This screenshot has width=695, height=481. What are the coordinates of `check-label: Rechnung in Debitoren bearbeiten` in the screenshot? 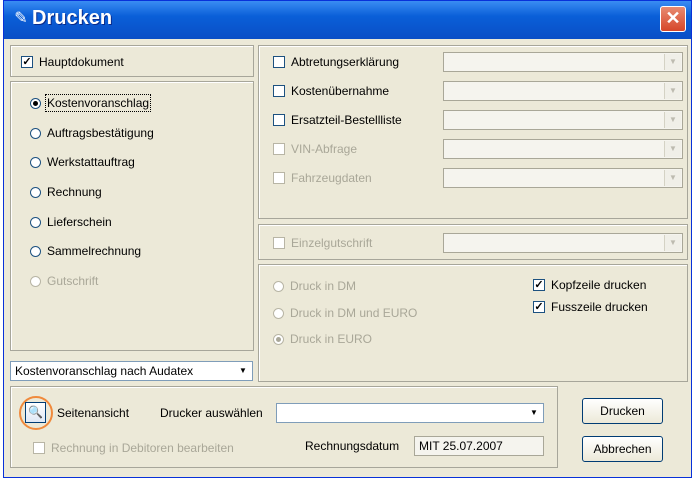 It's located at (142, 448).